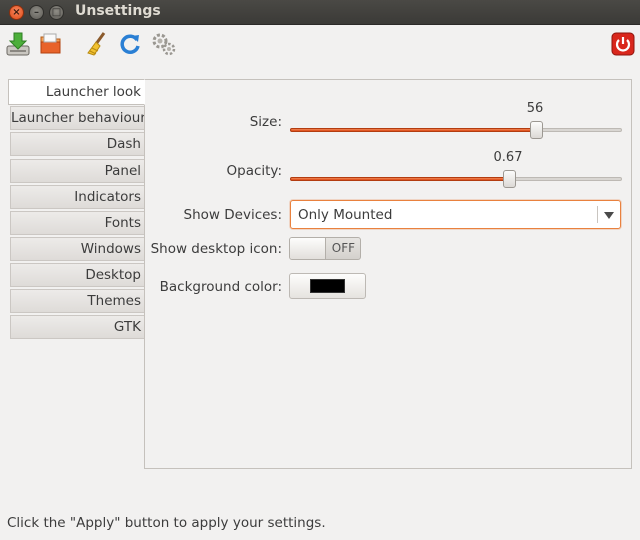 This screenshot has height=540, width=640. What do you see at coordinates (345, 215) in the screenshot?
I see `show-devices-selected: Only Mounted` at bounding box center [345, 215].